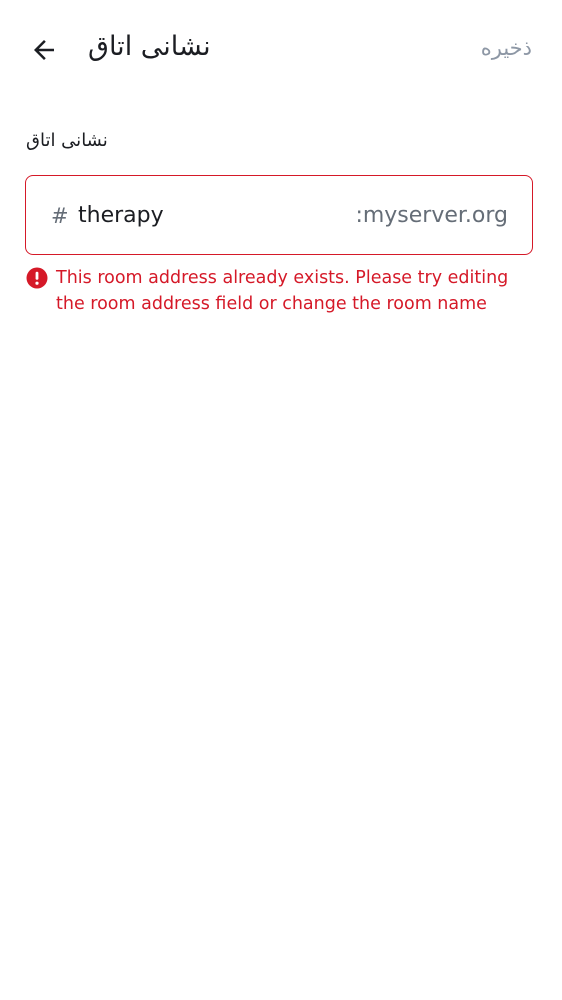  Describe the element at coordinates (121, 216) in the screenshot. I see `room-address-value: therapy` at that location.